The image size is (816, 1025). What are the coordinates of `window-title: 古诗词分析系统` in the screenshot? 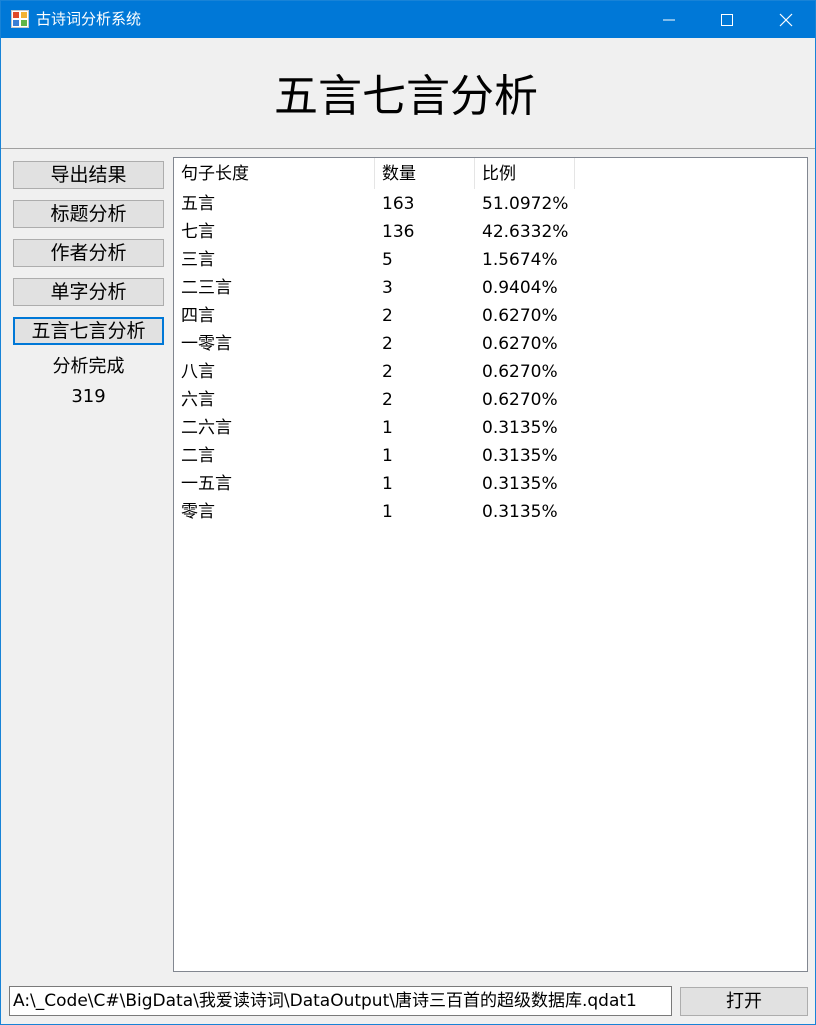 It's located at (89, 19).